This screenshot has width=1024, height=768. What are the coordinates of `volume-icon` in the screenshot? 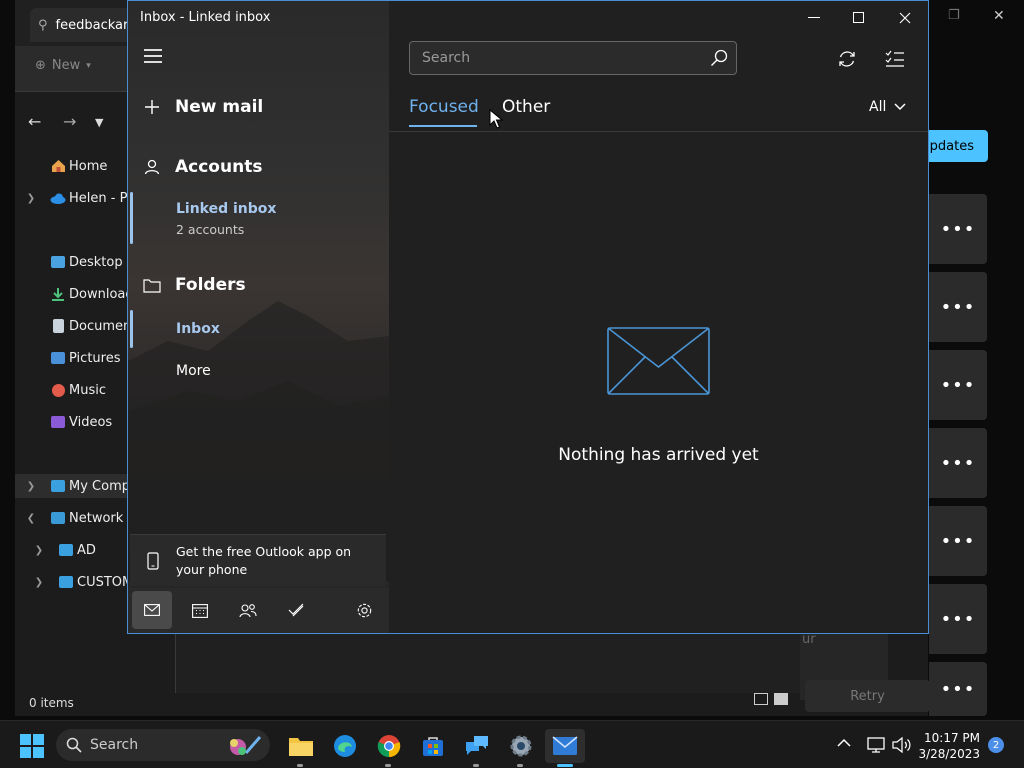 It's located at (902, 745).